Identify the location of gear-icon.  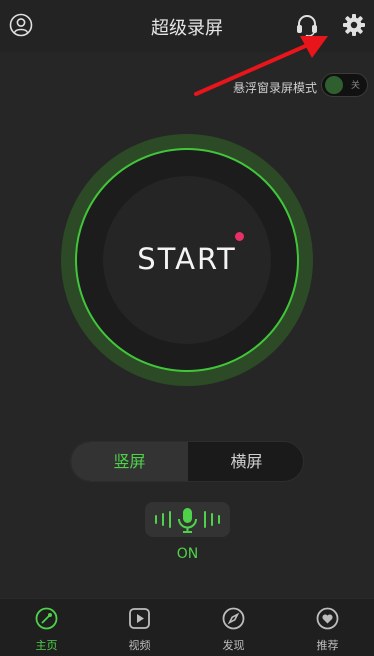
(354, 25).